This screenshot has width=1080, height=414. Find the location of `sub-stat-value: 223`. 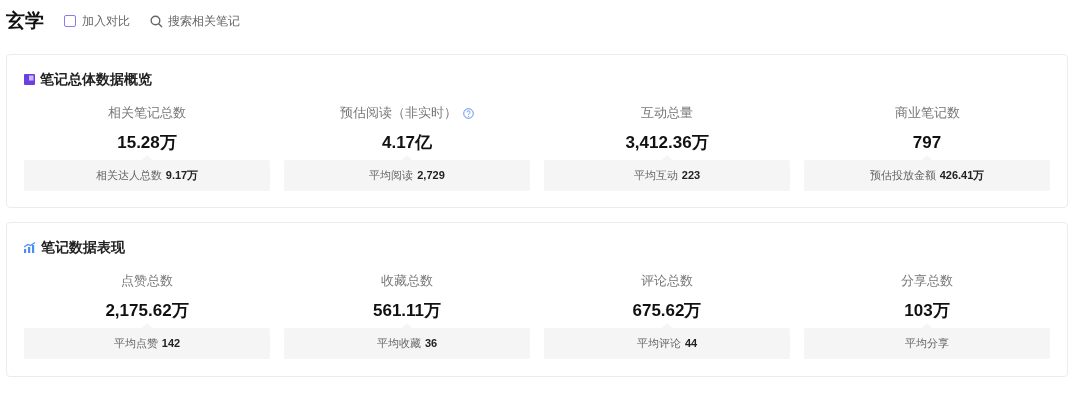

sub-stat-value: 223 is located at coordinates (691, 176).